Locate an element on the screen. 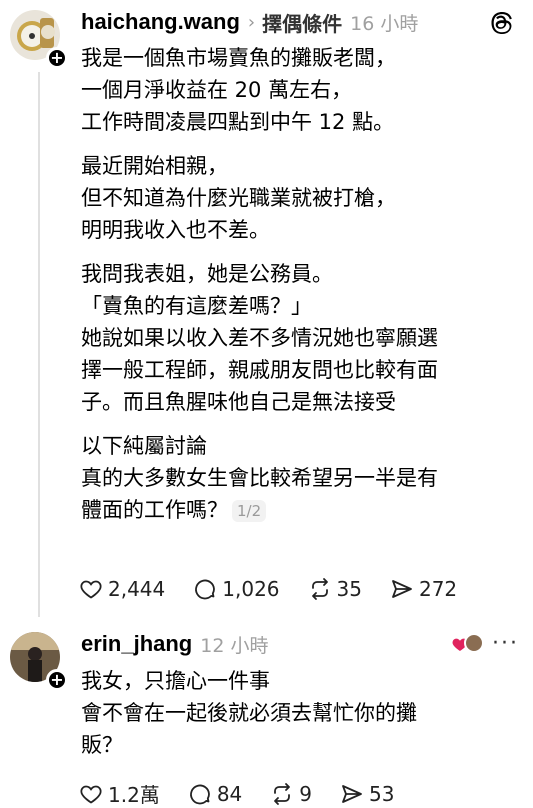 The width and height of the screenshot is (533, 808). like-count: 2,444 is located at coordinates (137, 589).